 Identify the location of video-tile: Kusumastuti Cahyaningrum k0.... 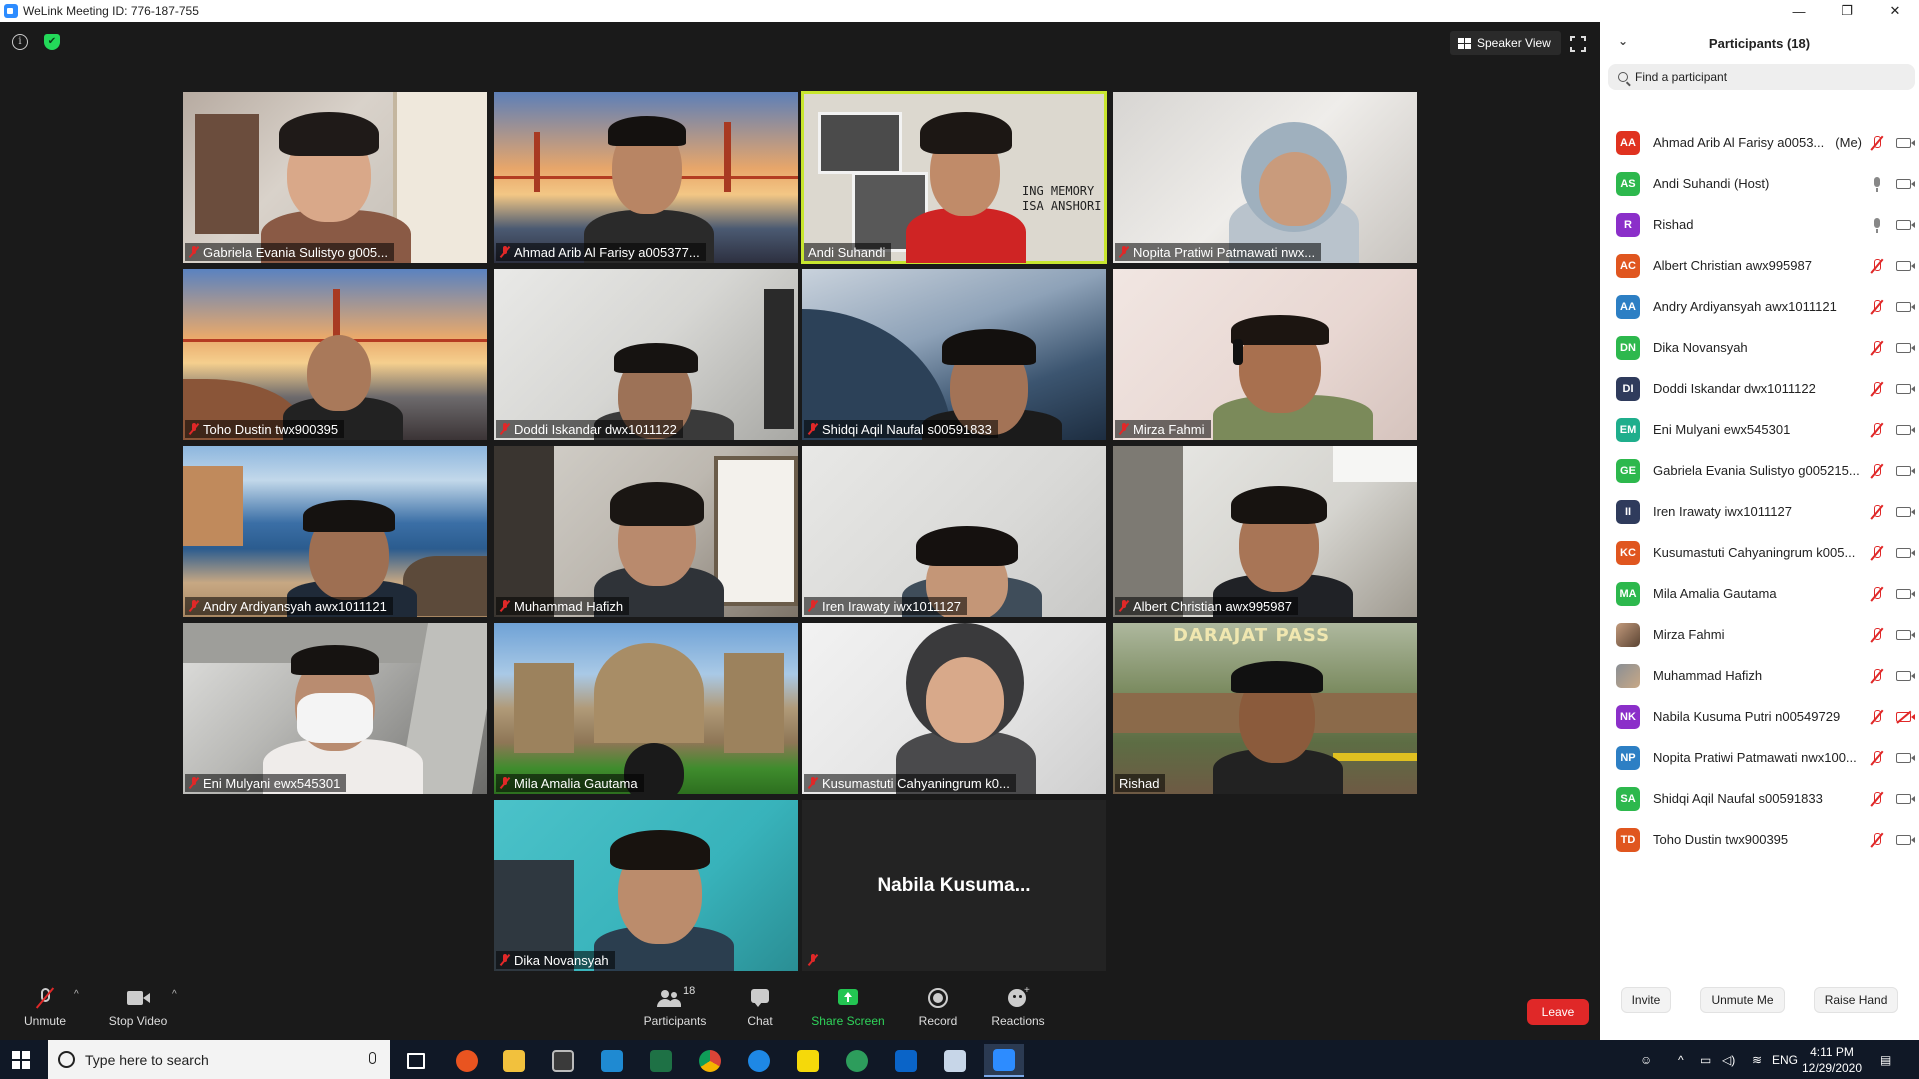
(954, 708).